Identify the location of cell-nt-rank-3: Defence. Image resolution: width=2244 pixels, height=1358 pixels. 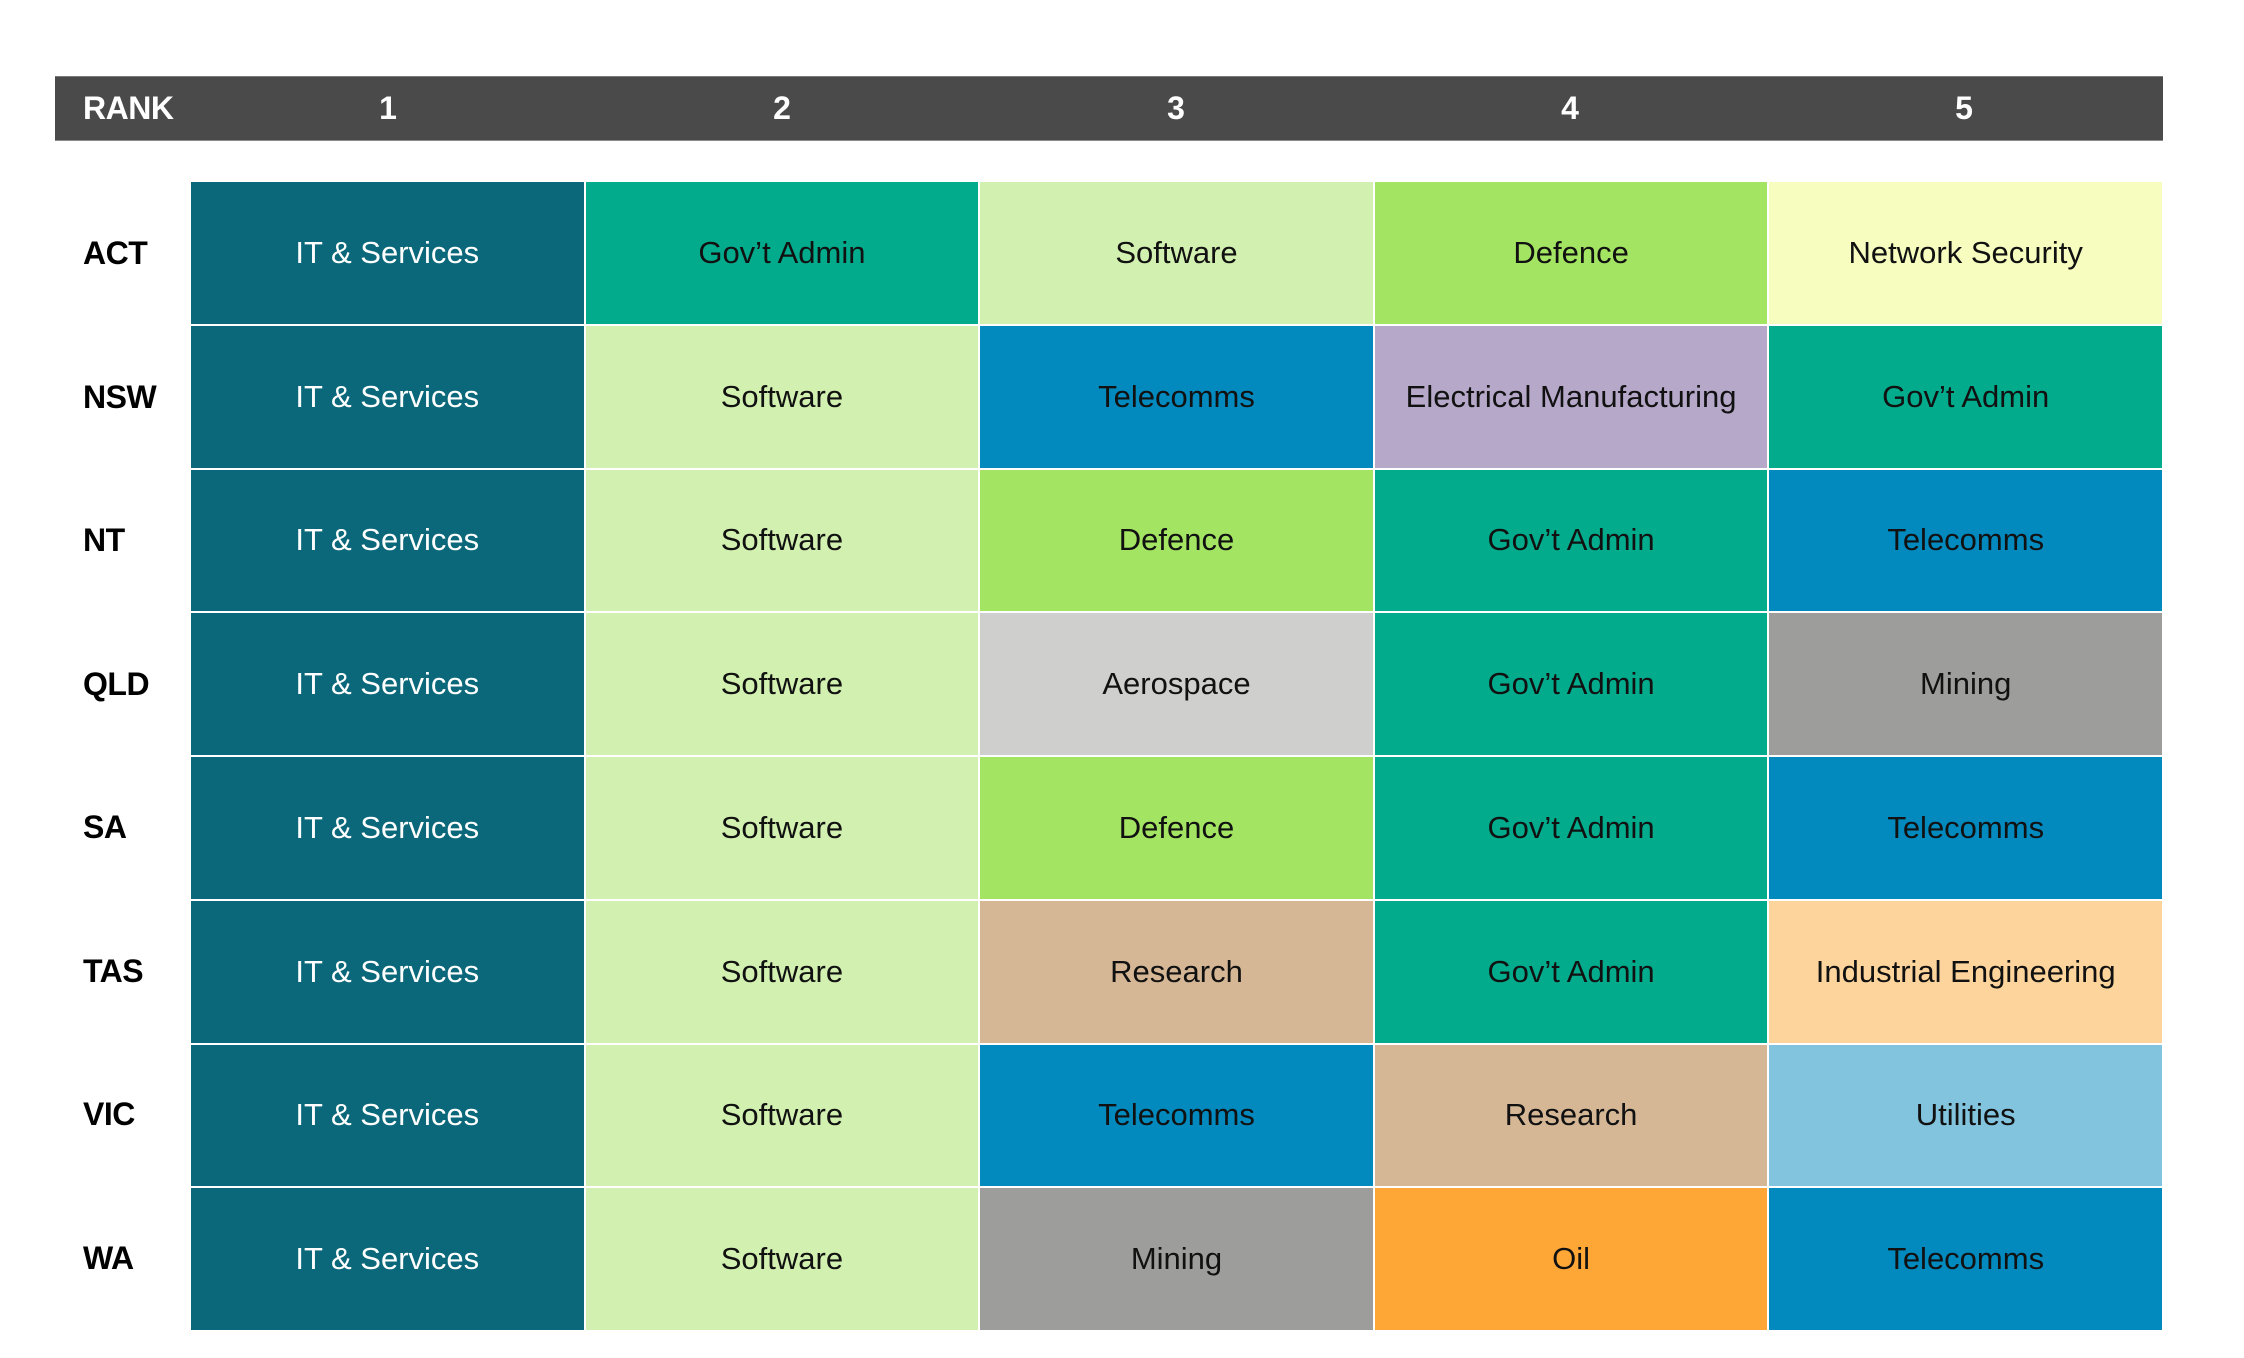
(1176, 540).